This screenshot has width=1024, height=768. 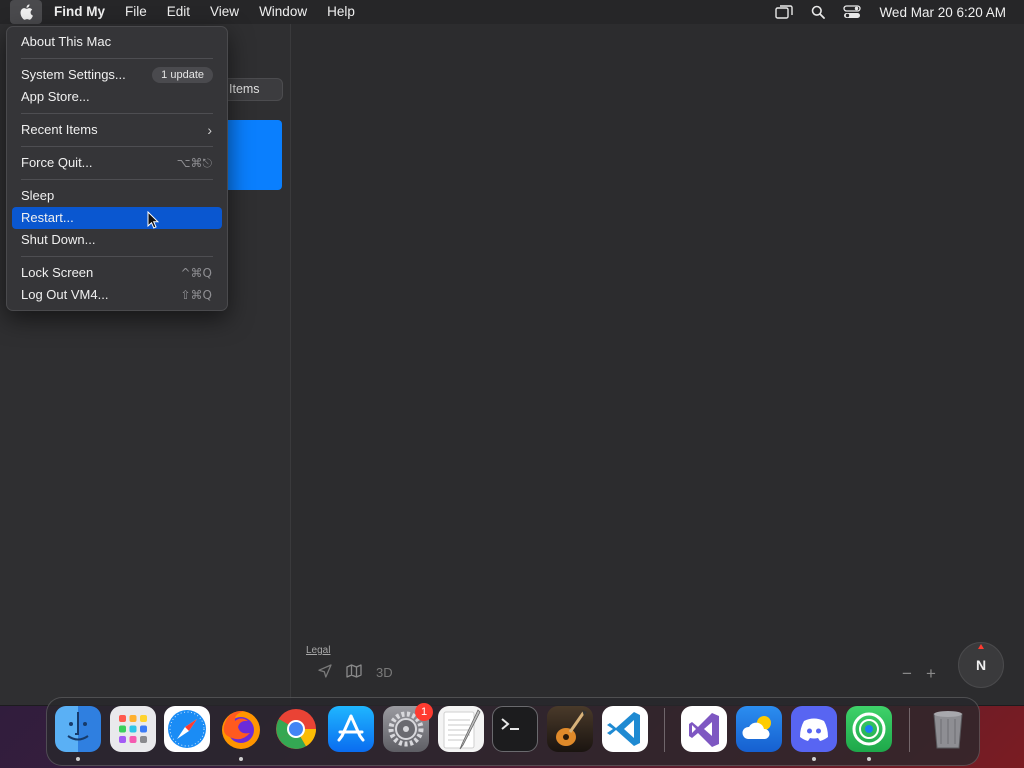 What do you see at coordinates (351, 729) in the screenshot?
I see `app-store-icon` at bounding box center [351, 729].